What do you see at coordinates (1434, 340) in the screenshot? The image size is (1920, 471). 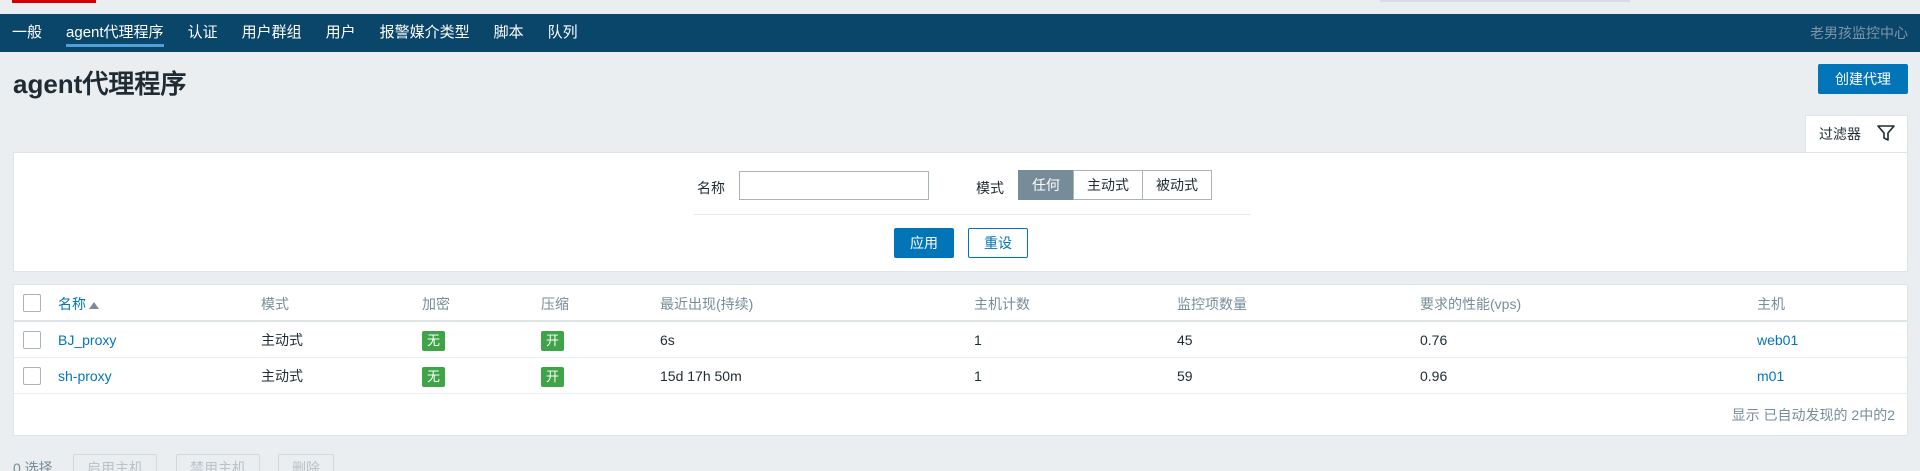 I see `required-performance: 0.76` at bounding box center [1434, 340].